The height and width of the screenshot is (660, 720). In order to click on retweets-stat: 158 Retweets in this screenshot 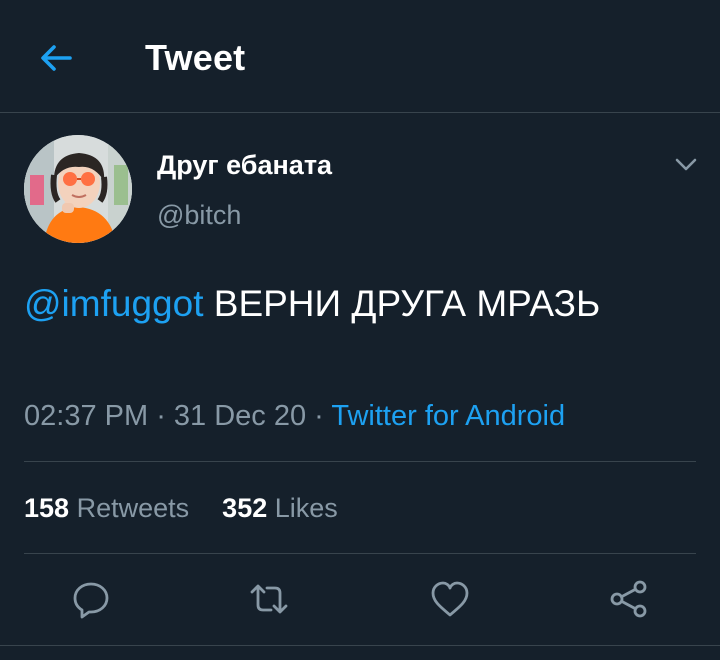, I will do `click(106, 508)`.